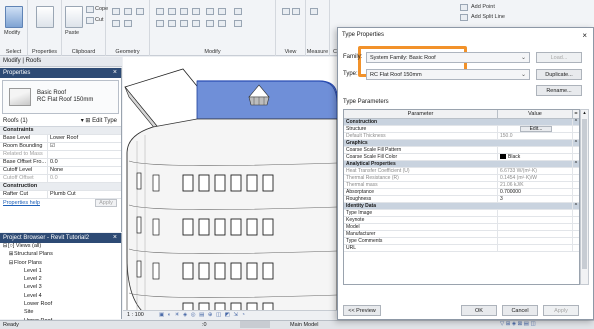  I want to click on browser-tree-item: Level 3, so click(60, 288).